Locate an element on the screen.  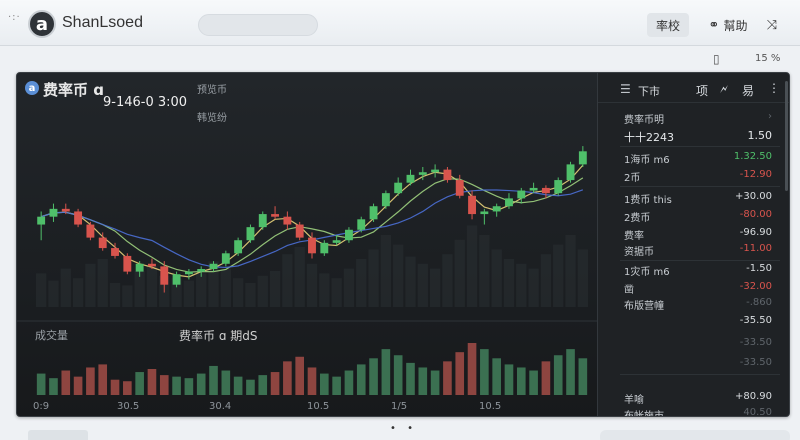
sidebar-row: 1海币 m6 1.32.50 is located at coordinates (704, 157).